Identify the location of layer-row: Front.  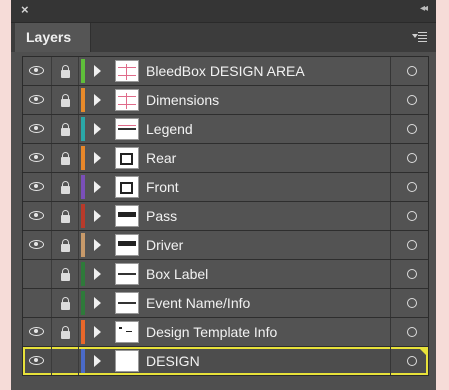
(225, 187).